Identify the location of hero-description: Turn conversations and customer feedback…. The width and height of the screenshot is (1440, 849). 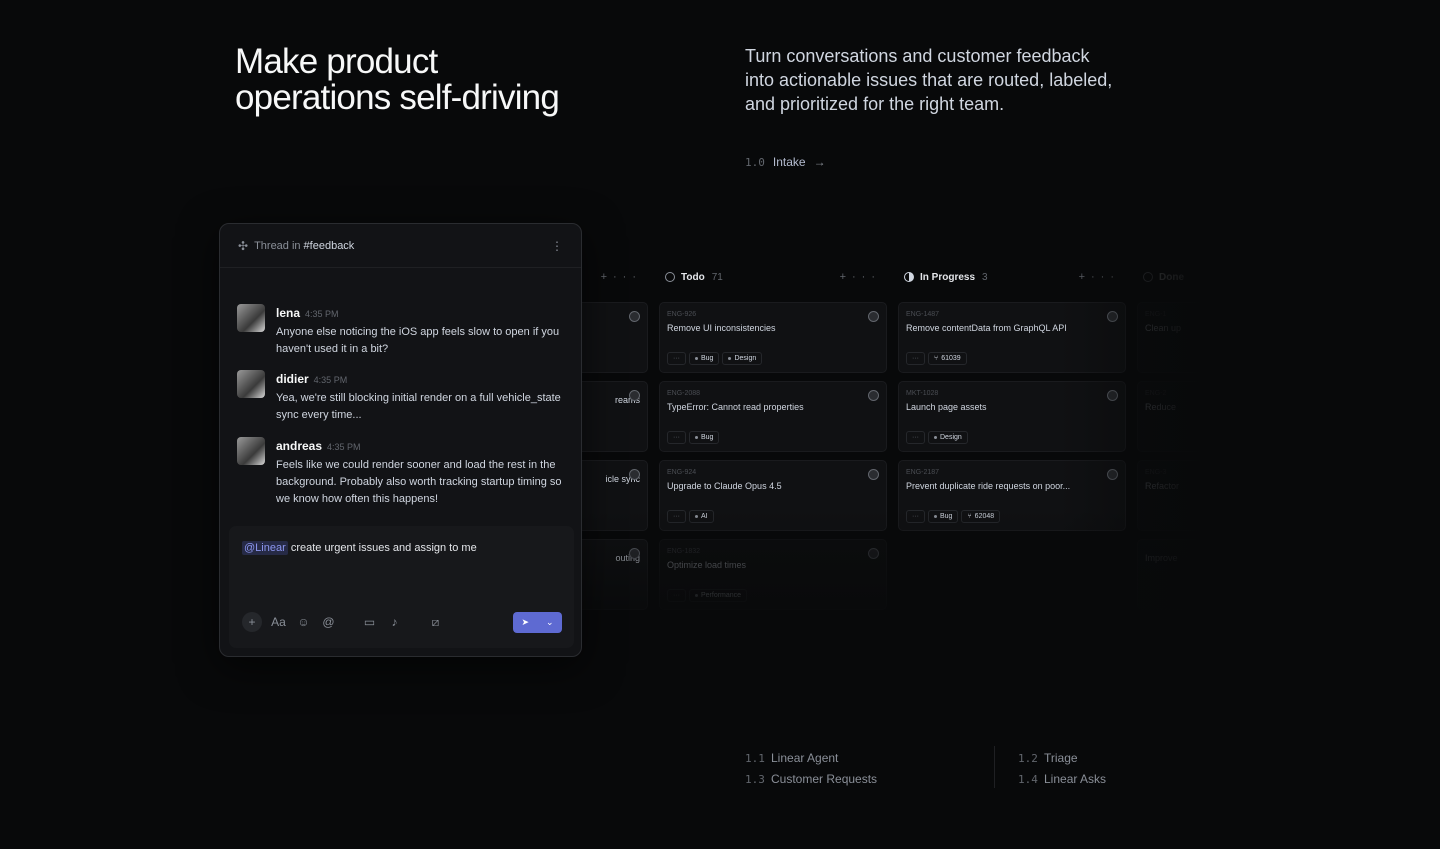
(929, 80).